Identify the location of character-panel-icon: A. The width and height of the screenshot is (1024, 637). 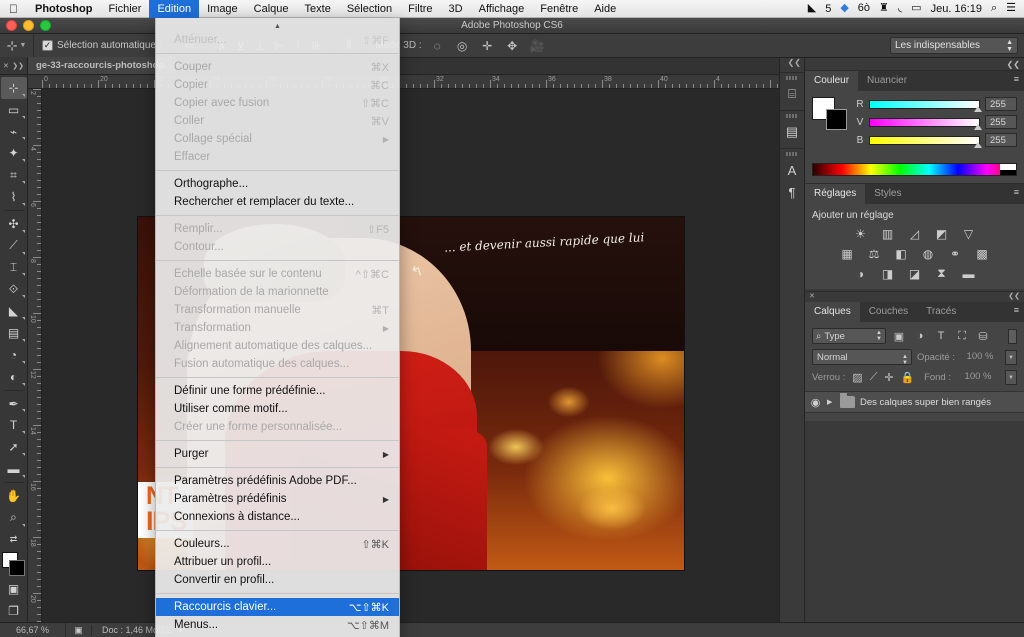
(792, 170).